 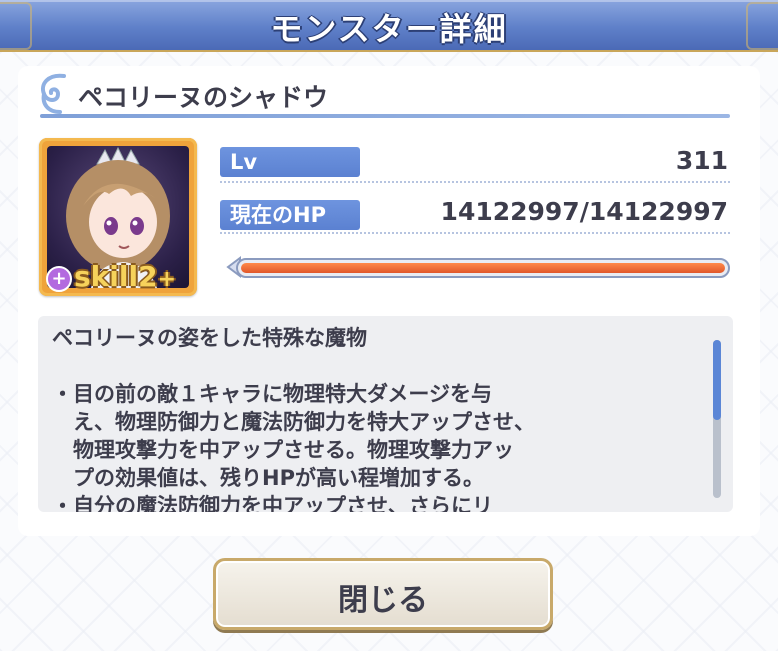 What do you see at coordinates (475, 182) in the screenshot?
I see `level-row-divider` at bounding box center [475, 182].